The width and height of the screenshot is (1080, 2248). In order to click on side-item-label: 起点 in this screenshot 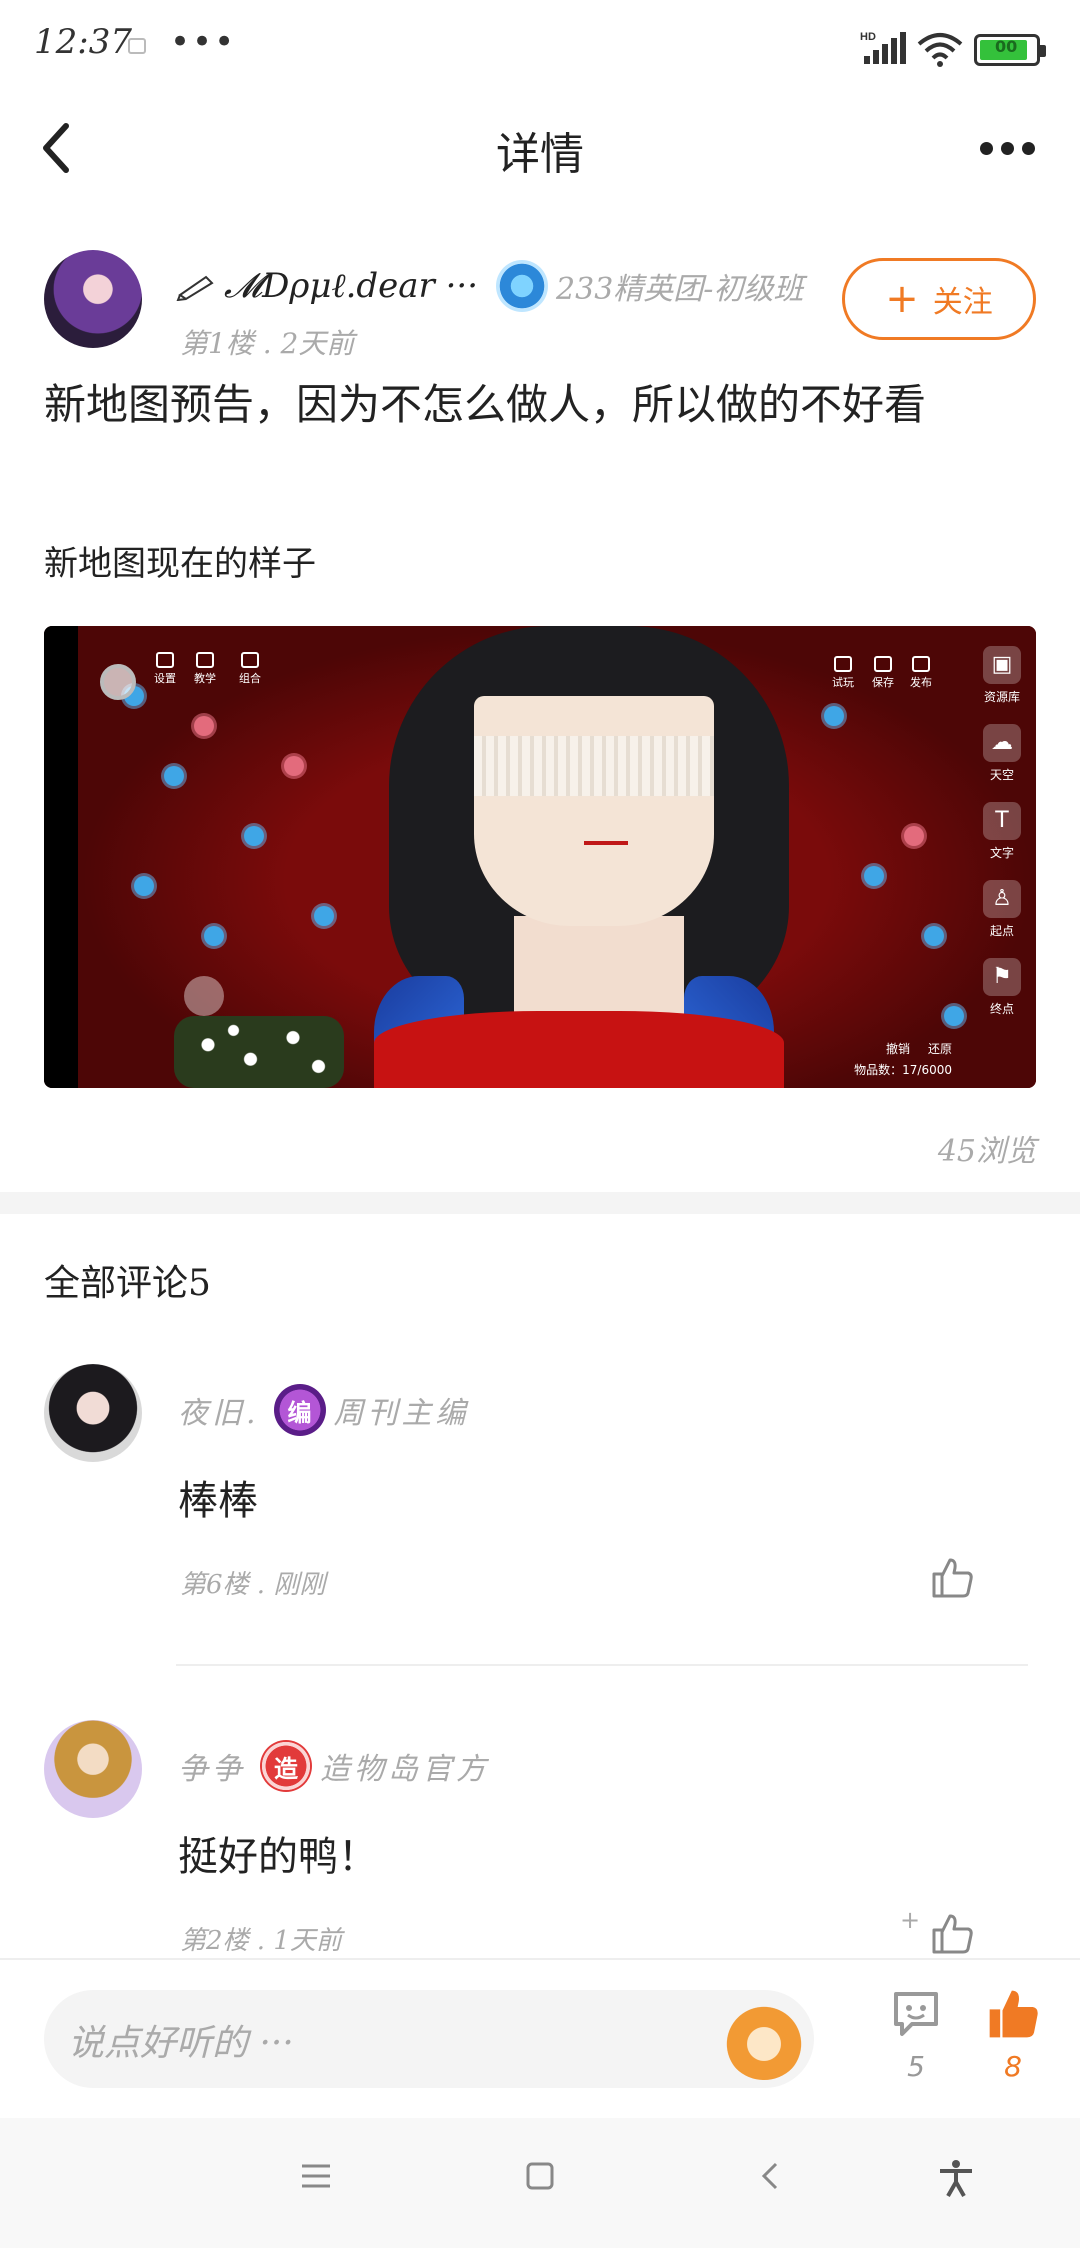, I will do `click(1001, 931)`.